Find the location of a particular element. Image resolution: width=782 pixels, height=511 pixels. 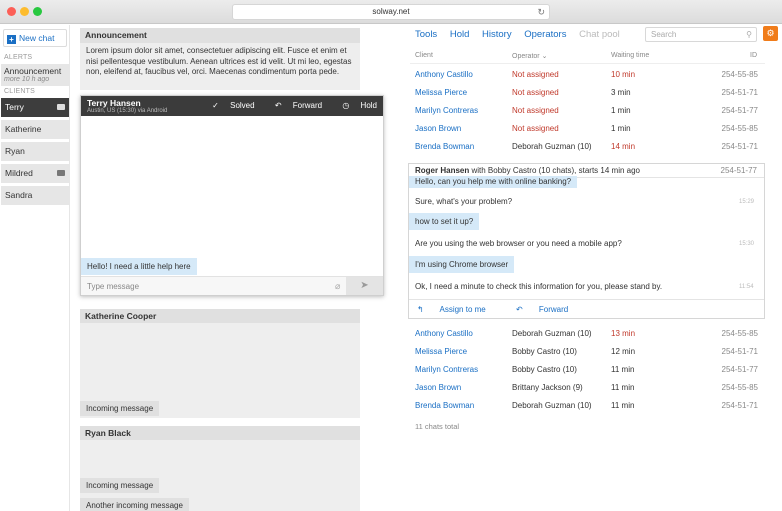

tab-operators: Operators is located at coordinates (545, 34).